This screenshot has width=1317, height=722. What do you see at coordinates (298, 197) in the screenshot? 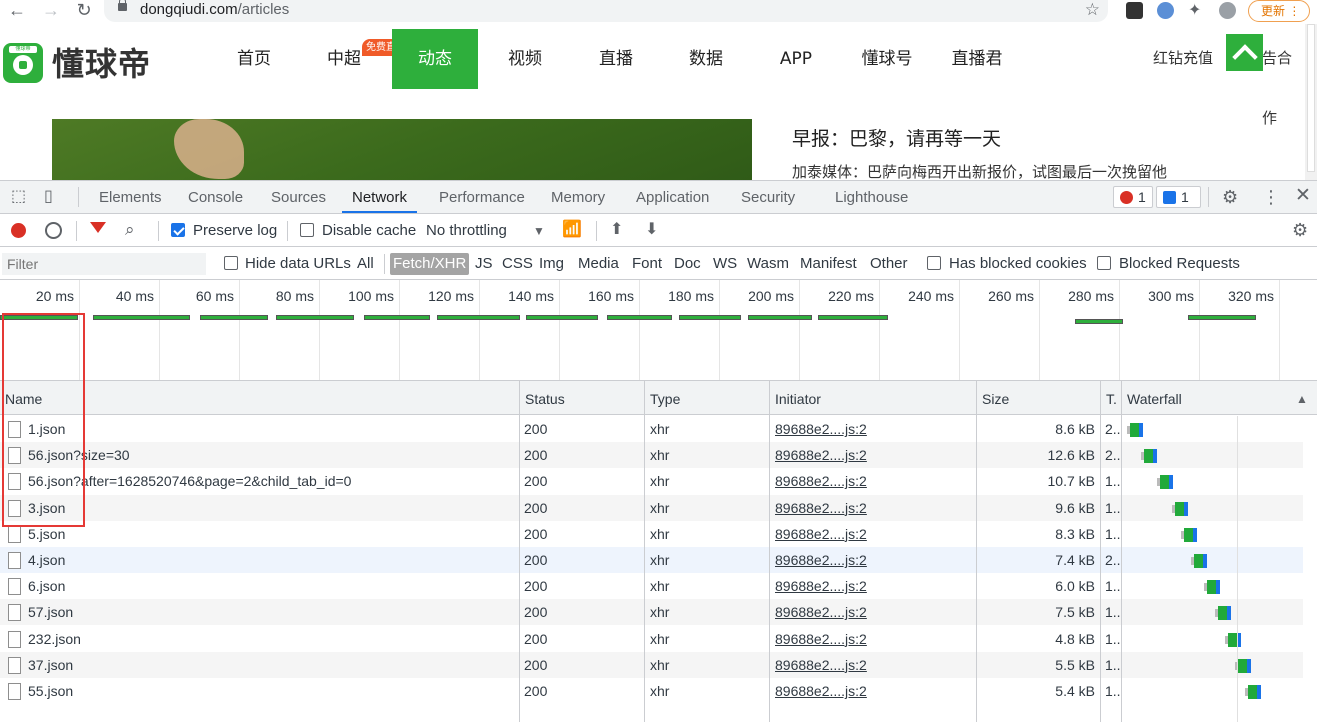
I see `tab-sources: Sources` at bounding box center [298, 197].